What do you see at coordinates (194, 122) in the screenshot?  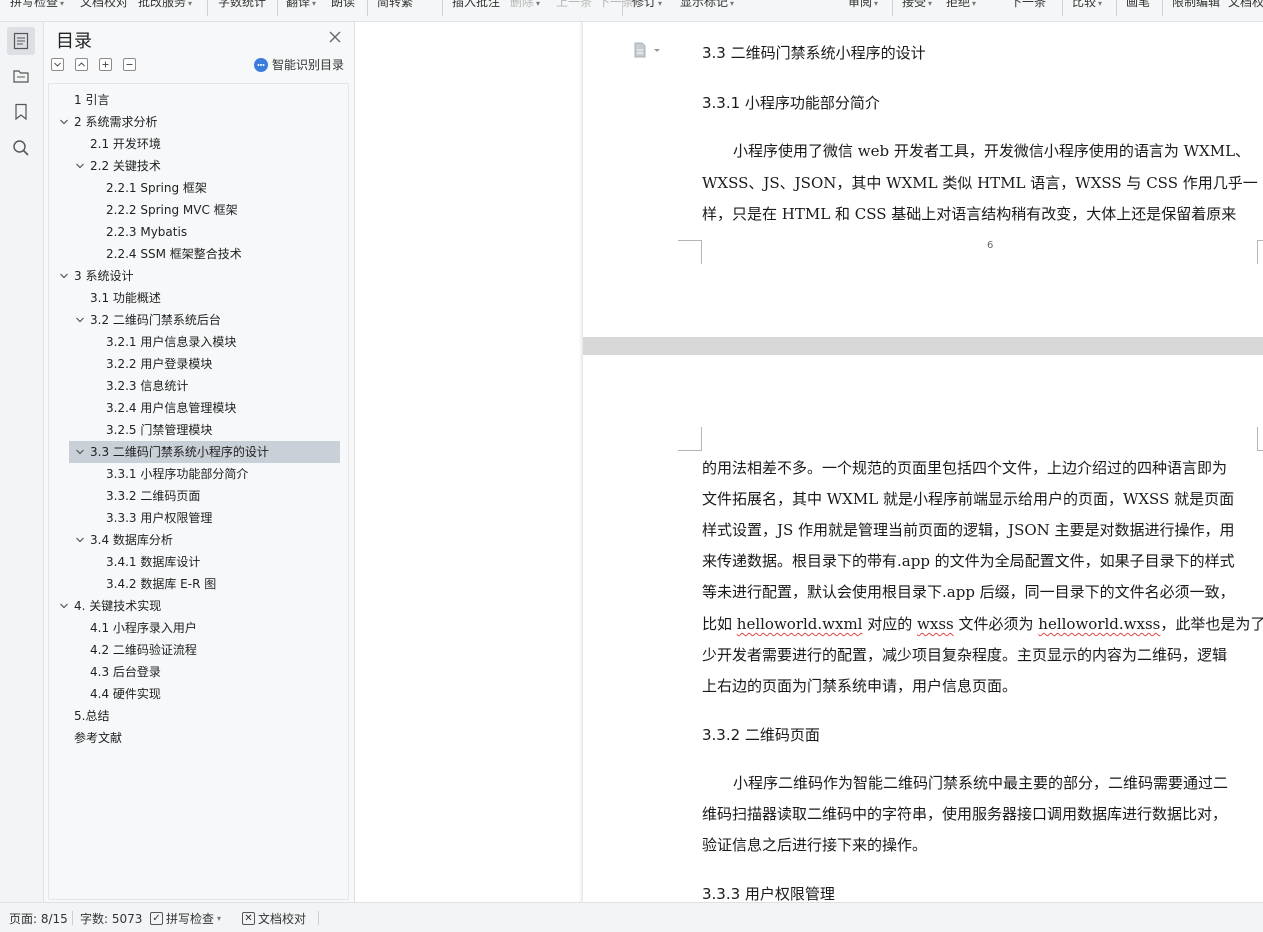 I see `toc-item: 2 系统需求分析` at bounding box center [194, 122].